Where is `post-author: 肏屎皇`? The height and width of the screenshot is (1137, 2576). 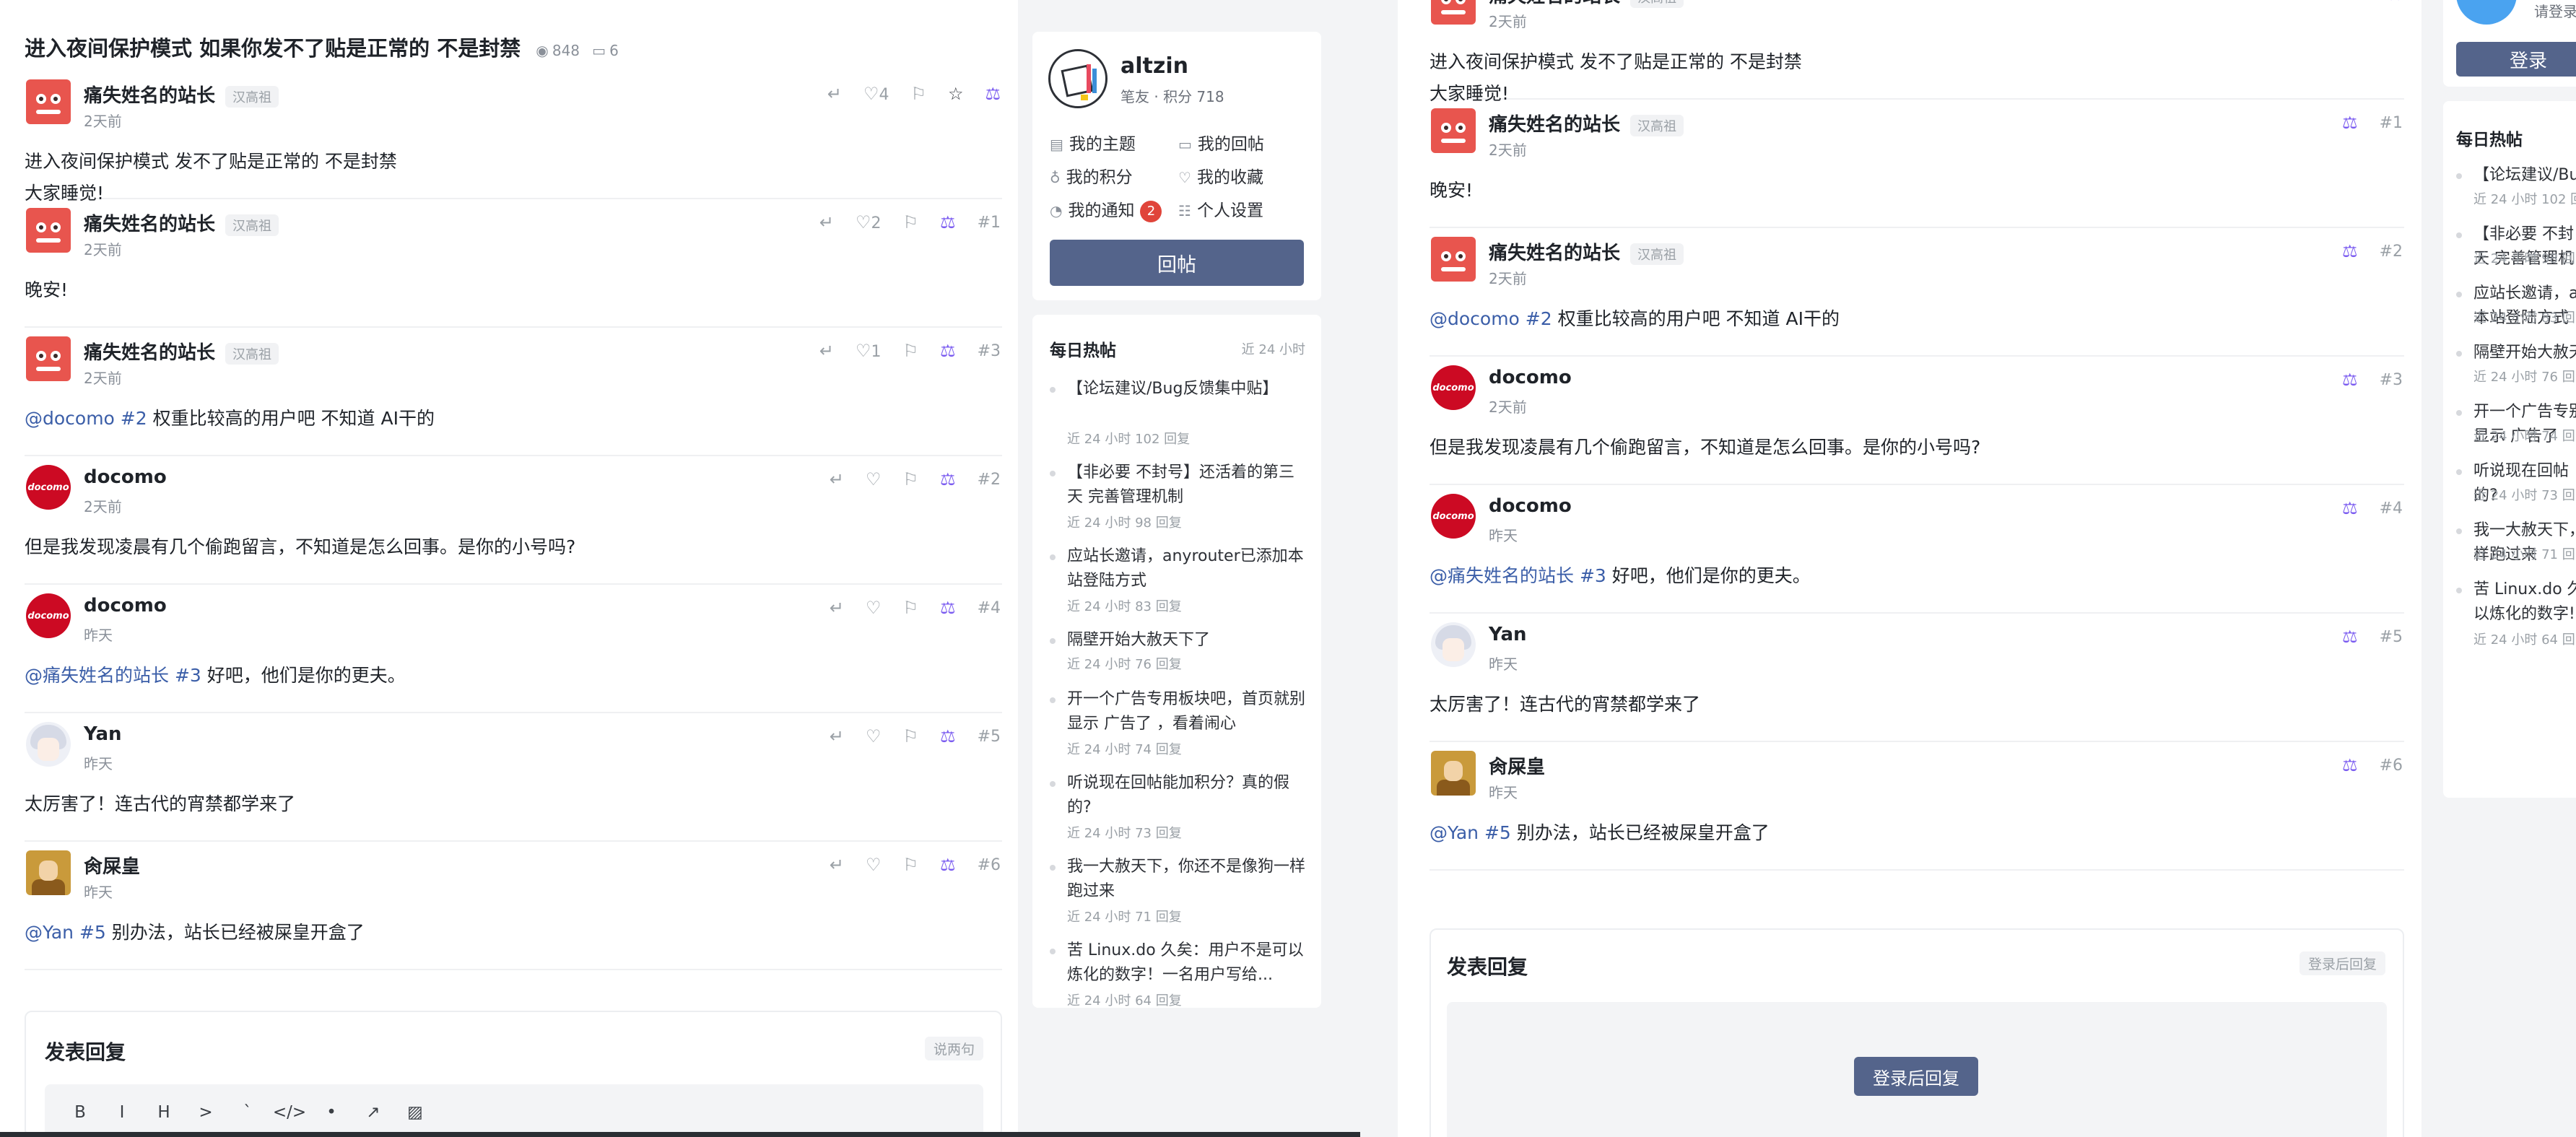 post-author: 肏屎皇 is located at coordinates (1517, 765).